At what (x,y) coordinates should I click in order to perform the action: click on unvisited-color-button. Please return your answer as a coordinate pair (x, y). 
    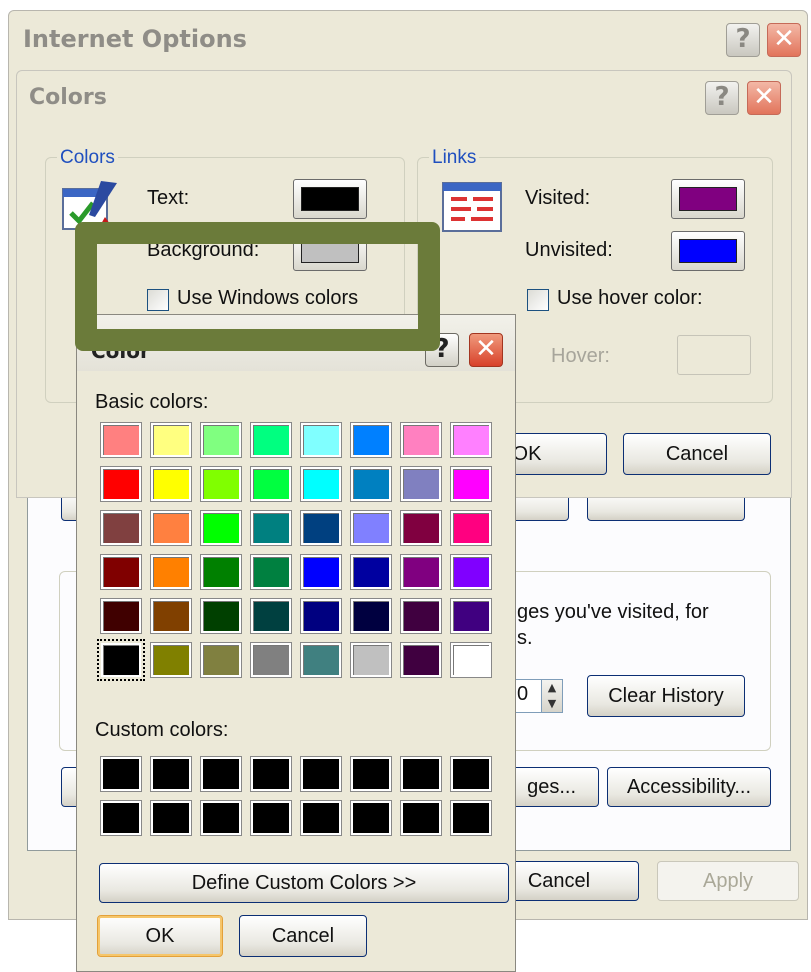
    Looking at the image, I should click on (708, 251).